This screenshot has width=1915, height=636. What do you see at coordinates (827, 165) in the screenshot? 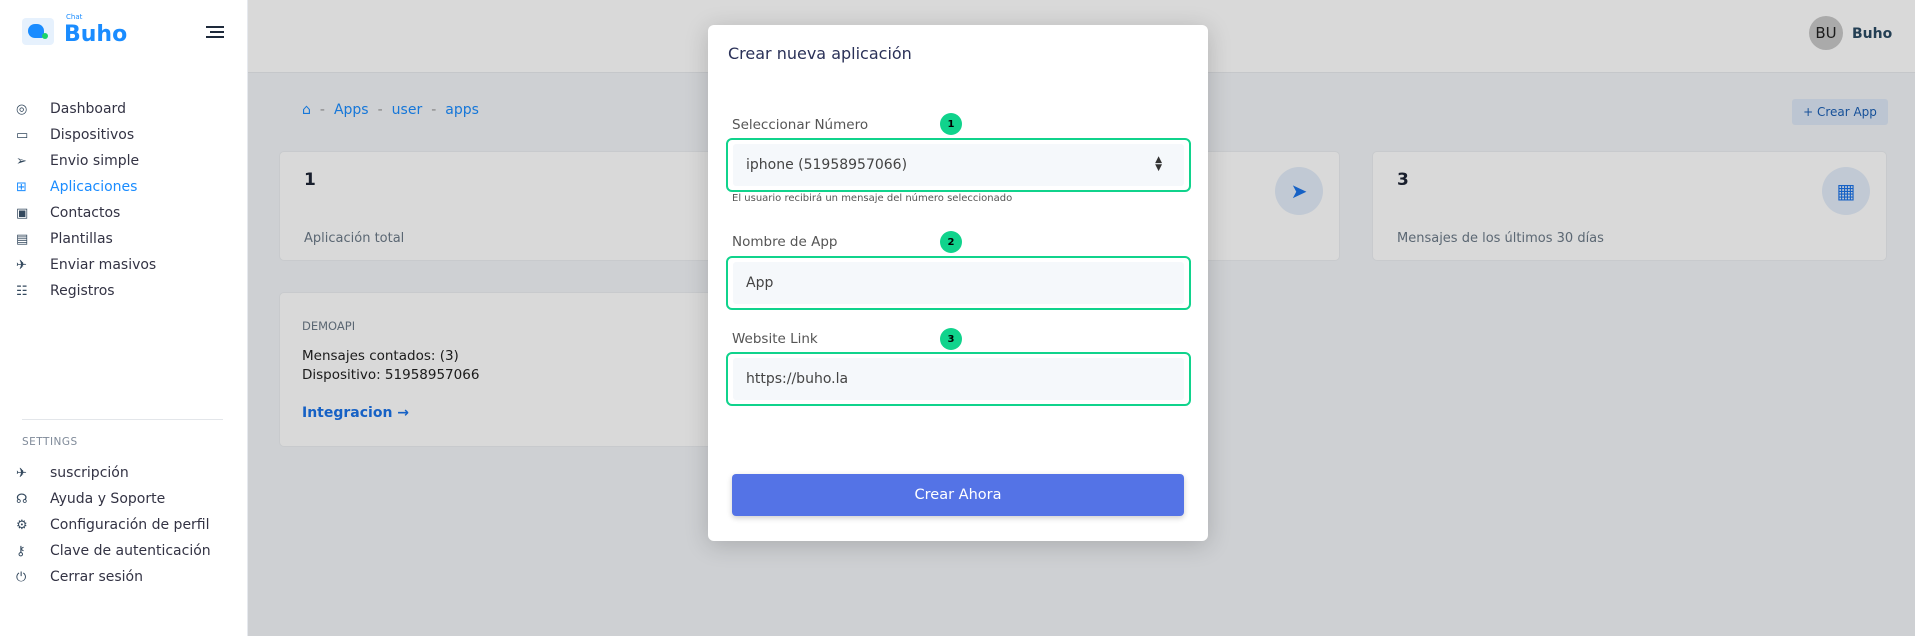
I see `select-number-value: iphone (51958957066)` at bounding box center [827, 165].